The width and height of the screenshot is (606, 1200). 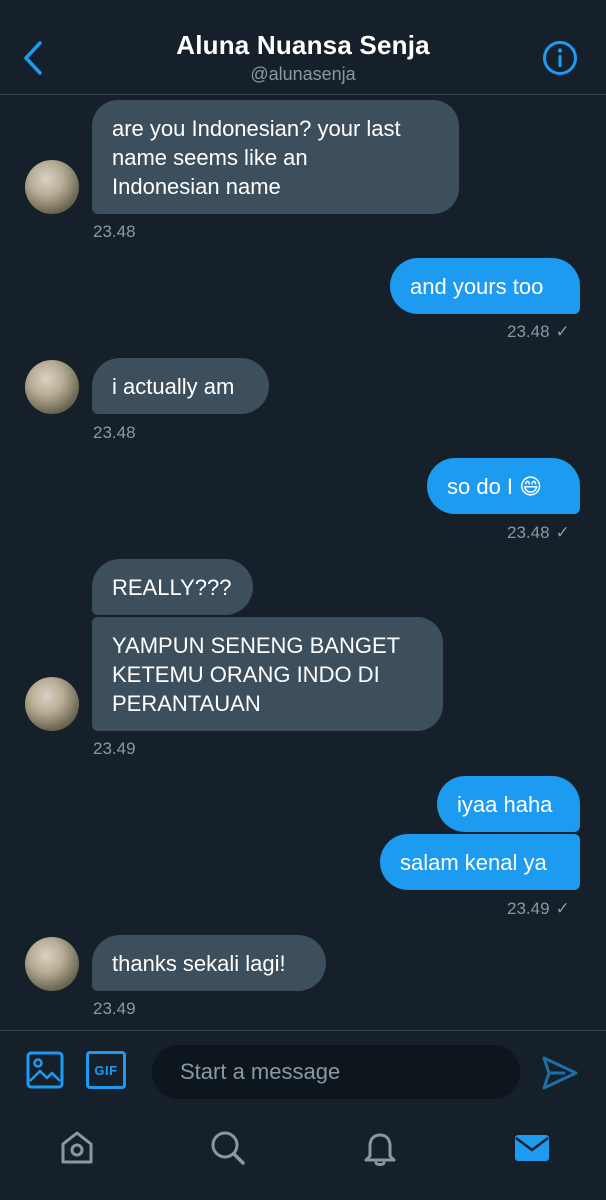 I want to click on home-icon, so click(x=77, y=1147).